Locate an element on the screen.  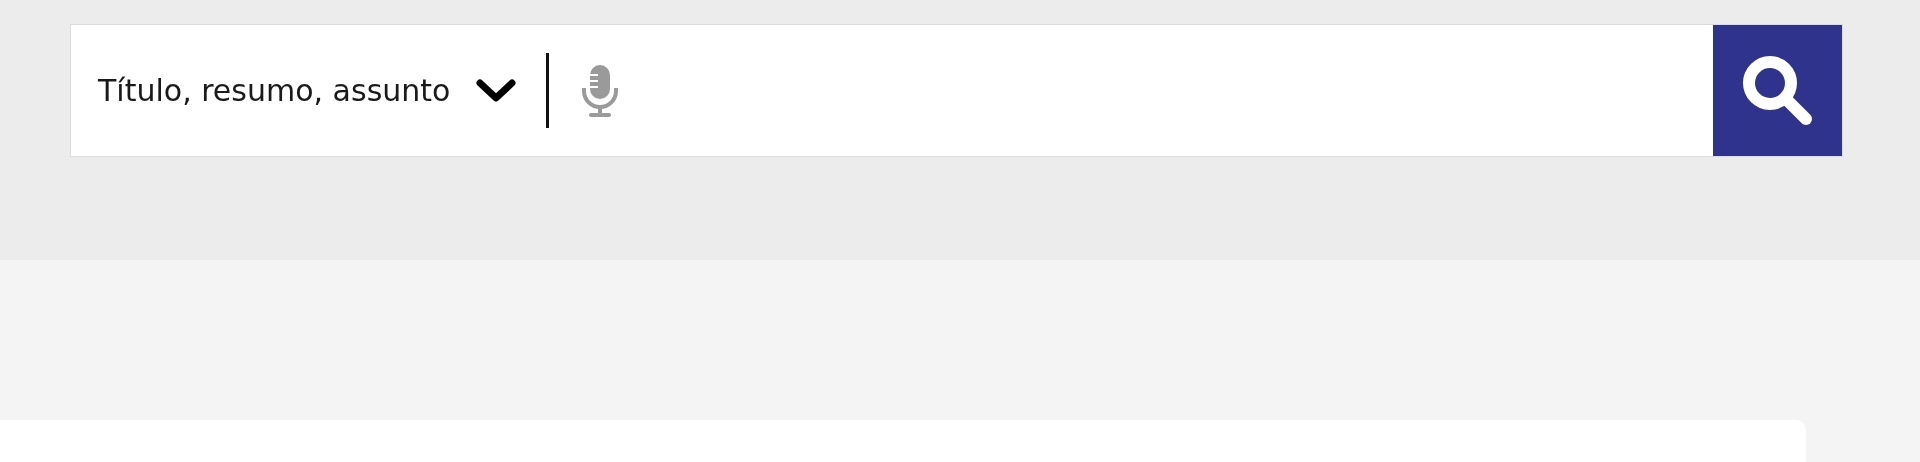
search-scope-dropdown: Título, resumo, assunto is located at coordinates (309, 90).